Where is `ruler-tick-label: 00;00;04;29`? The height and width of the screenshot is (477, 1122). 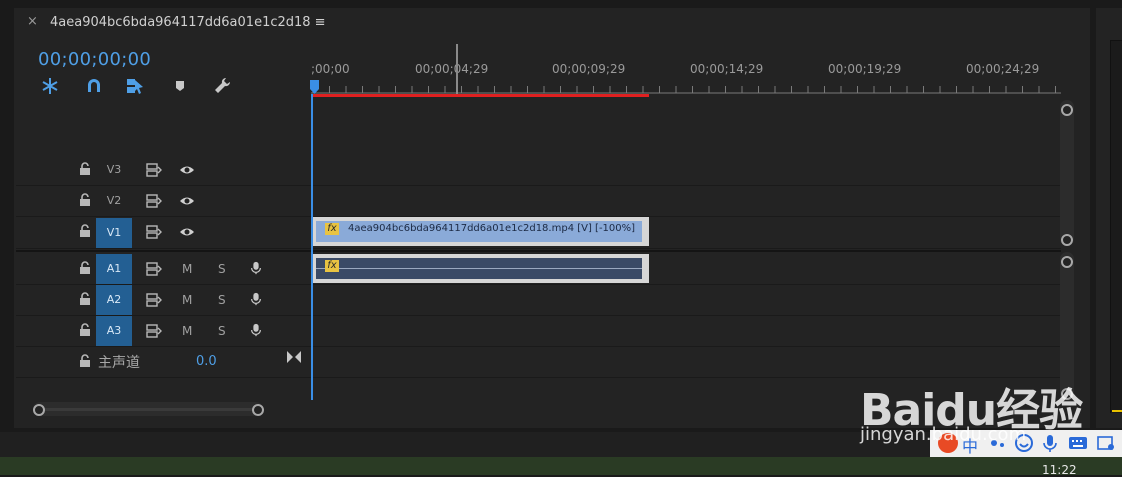 ruler-tick-label: 00;00;04;29 is located at coordinates (452, 69).